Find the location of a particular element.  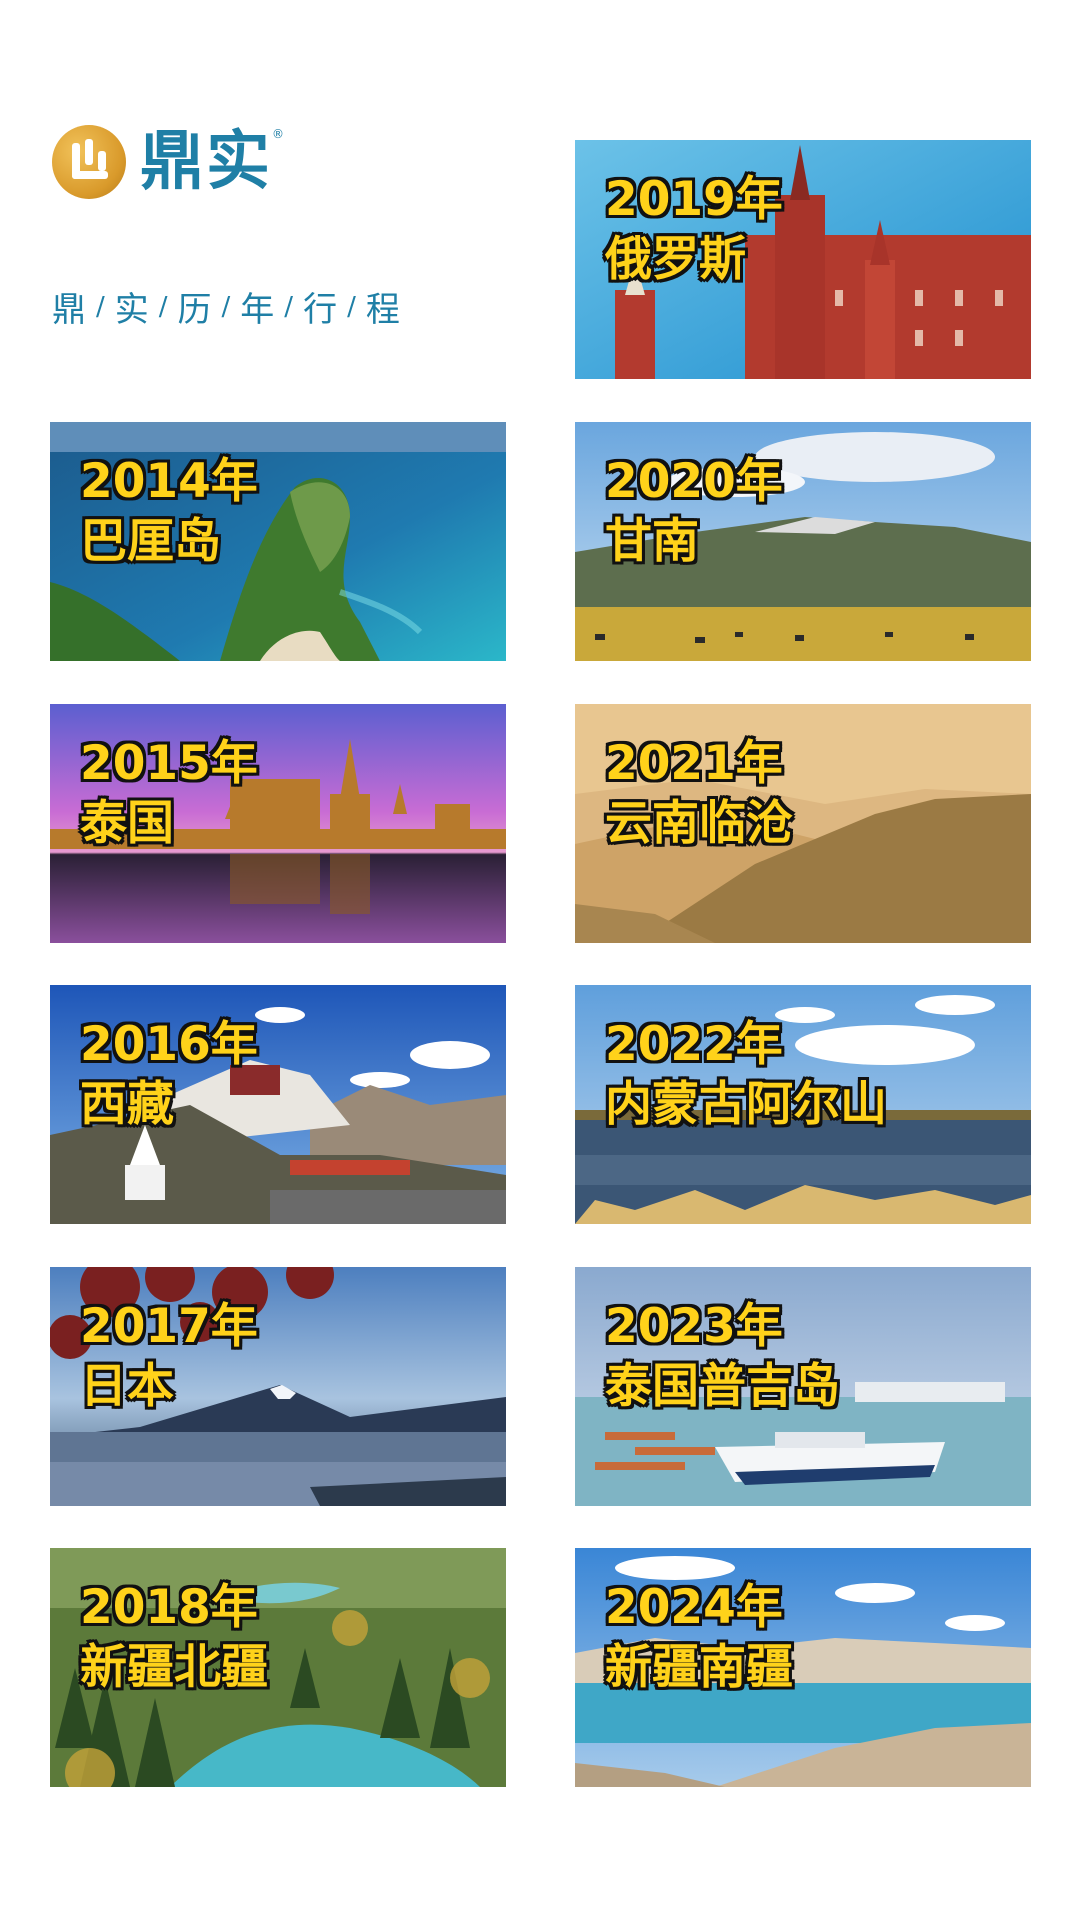

trip-label: 2021年 云南临沧 is located at coordinates (699, 794).